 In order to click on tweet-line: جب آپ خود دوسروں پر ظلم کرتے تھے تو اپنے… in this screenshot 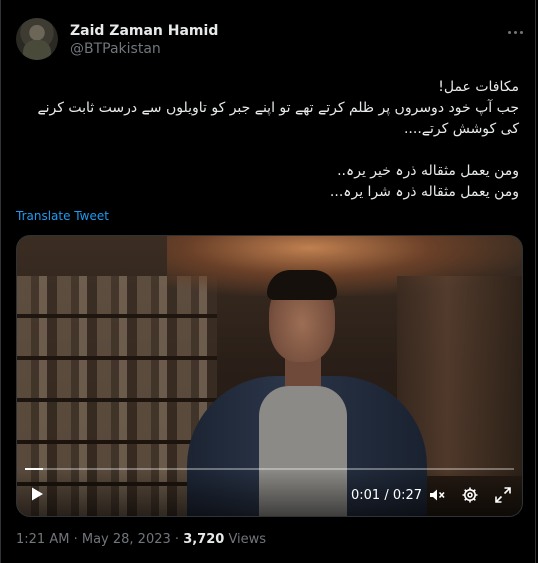, I will do `click(278, 108)`.